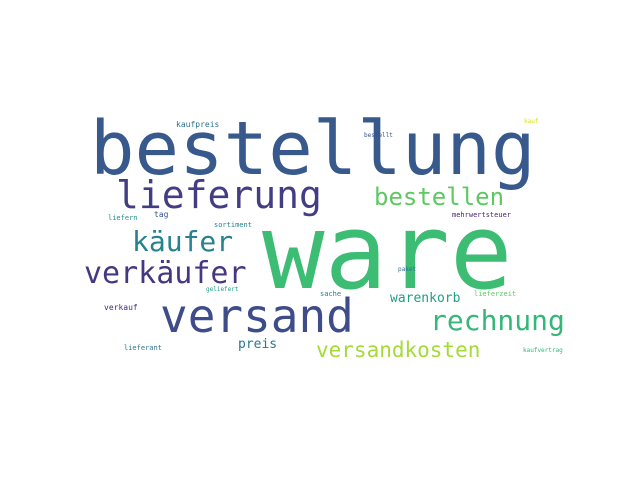  Describe the element at coordinates (198, 124) in the screenshot. I see `word-kaufpreis: kaufpreis` at that location.